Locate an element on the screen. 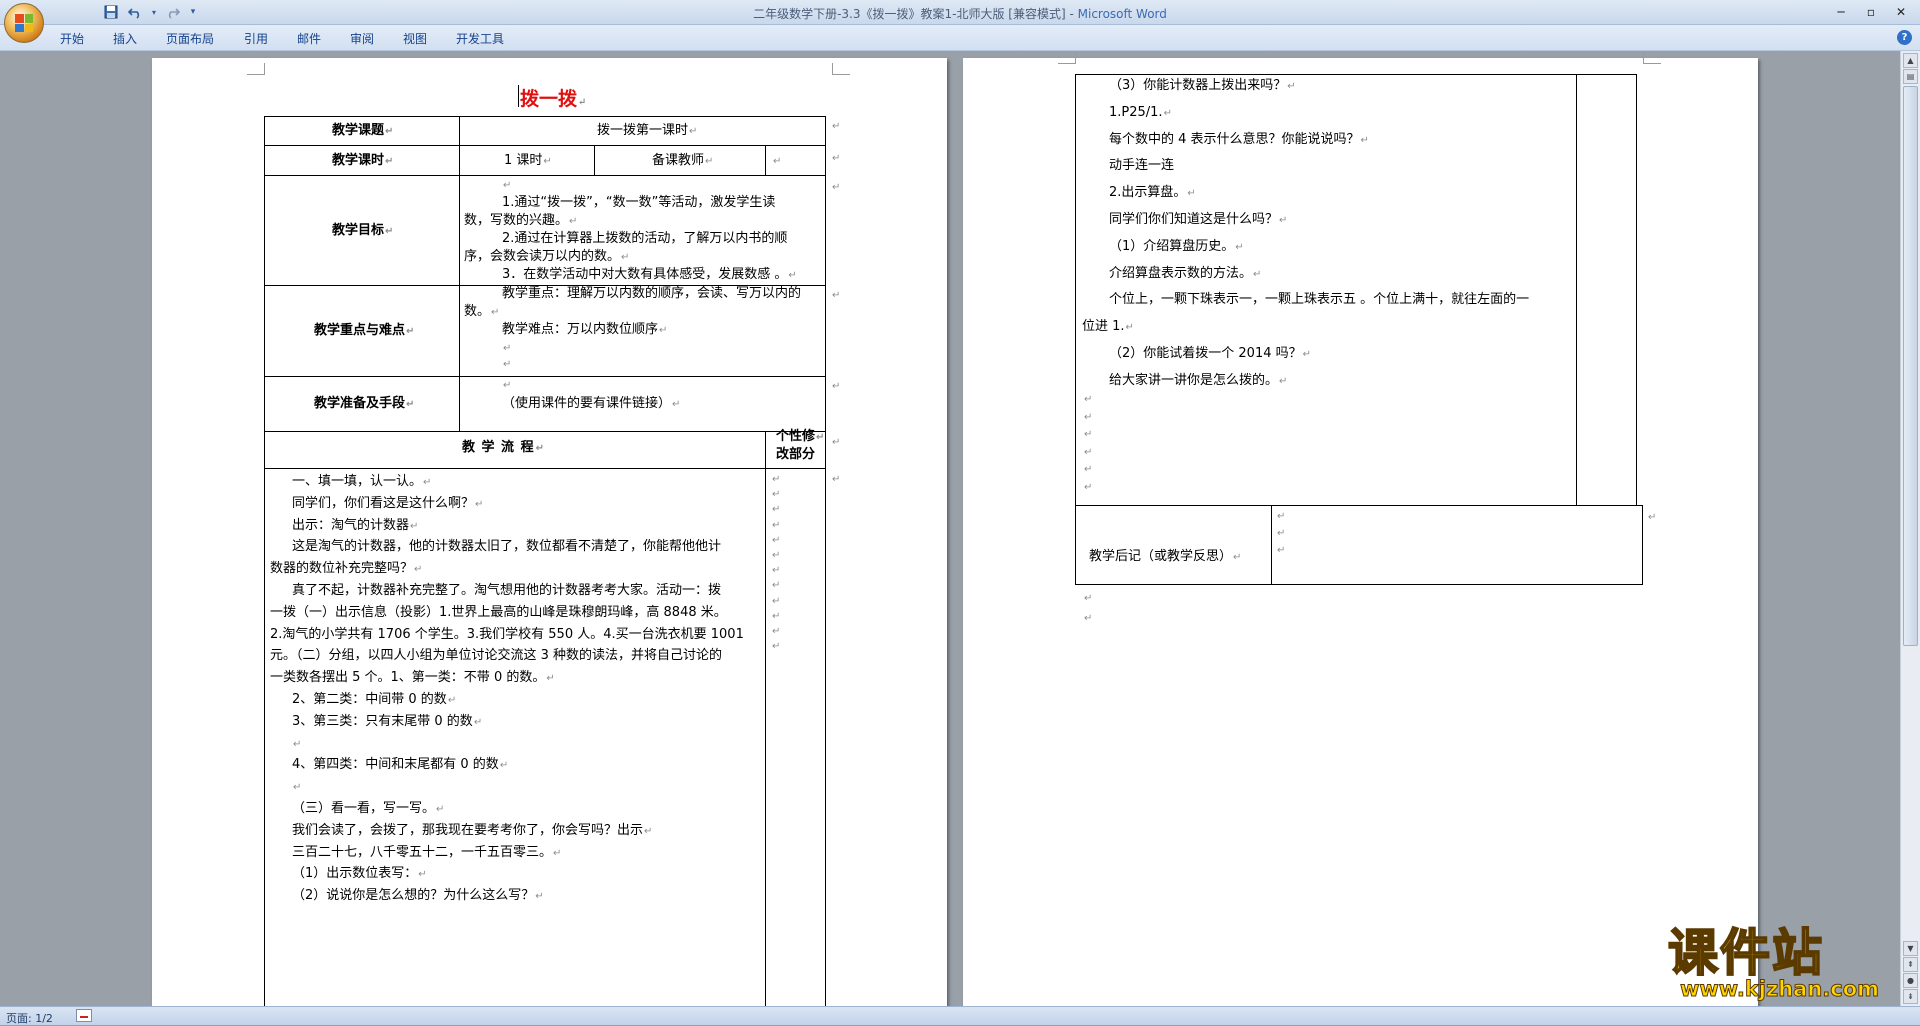  focus-line: 教学重点：理解万以内数的顺序，会读、写万以内的 is located at coordinates (652, 293).